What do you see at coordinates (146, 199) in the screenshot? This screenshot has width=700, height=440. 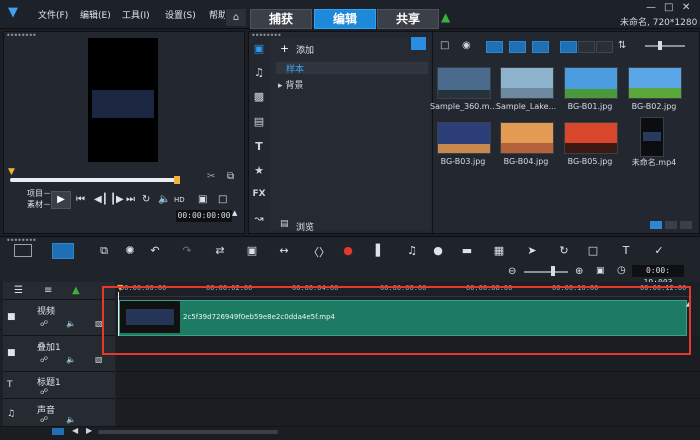 I see `repeat-icon: ↻` at bounding box center [146, 199].